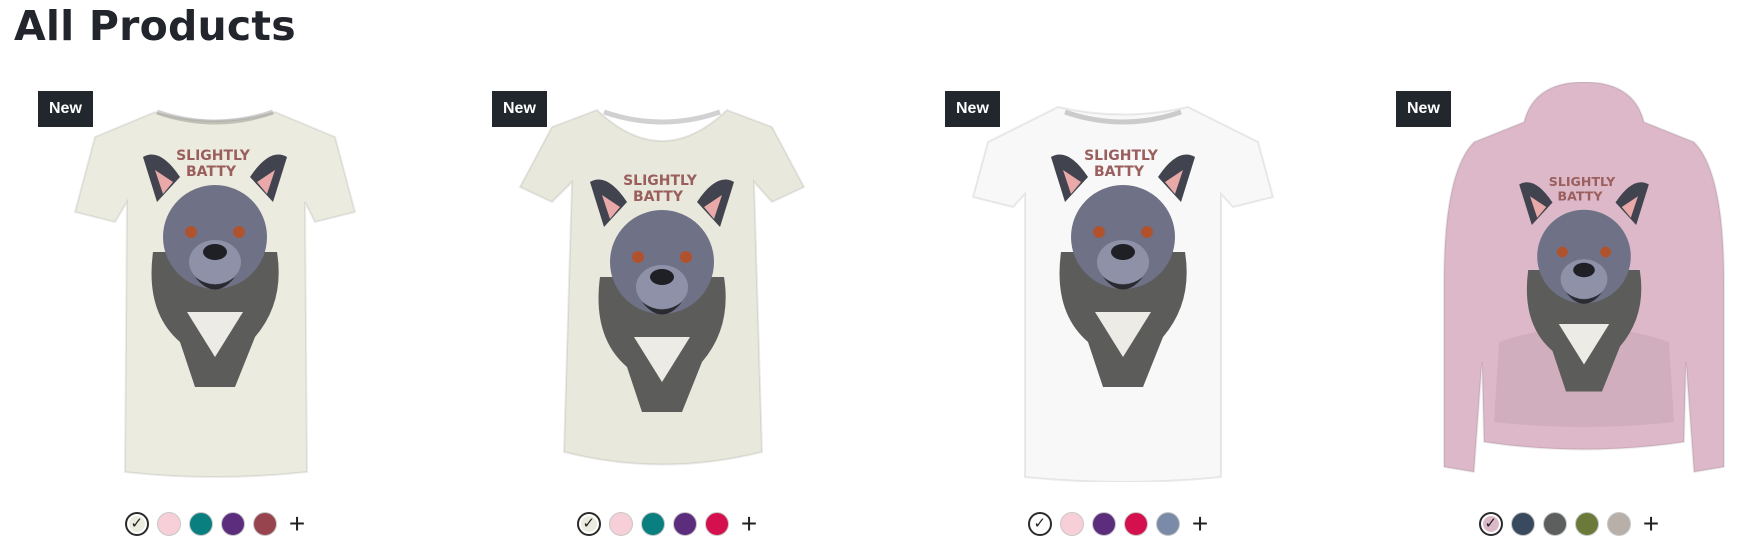  What do you see at coordinates (662, 117) in the screenshot?
I see `garment-collar` at bounding box center [662, 117].